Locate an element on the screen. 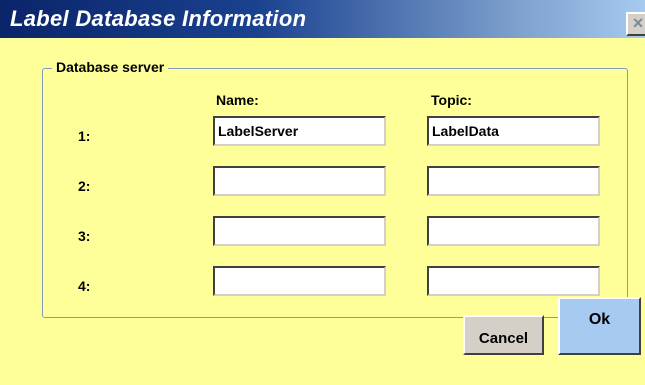 The width and height of the screenshot is (645, 385). row-label-2: 2: is located at coordinates (84, 186).